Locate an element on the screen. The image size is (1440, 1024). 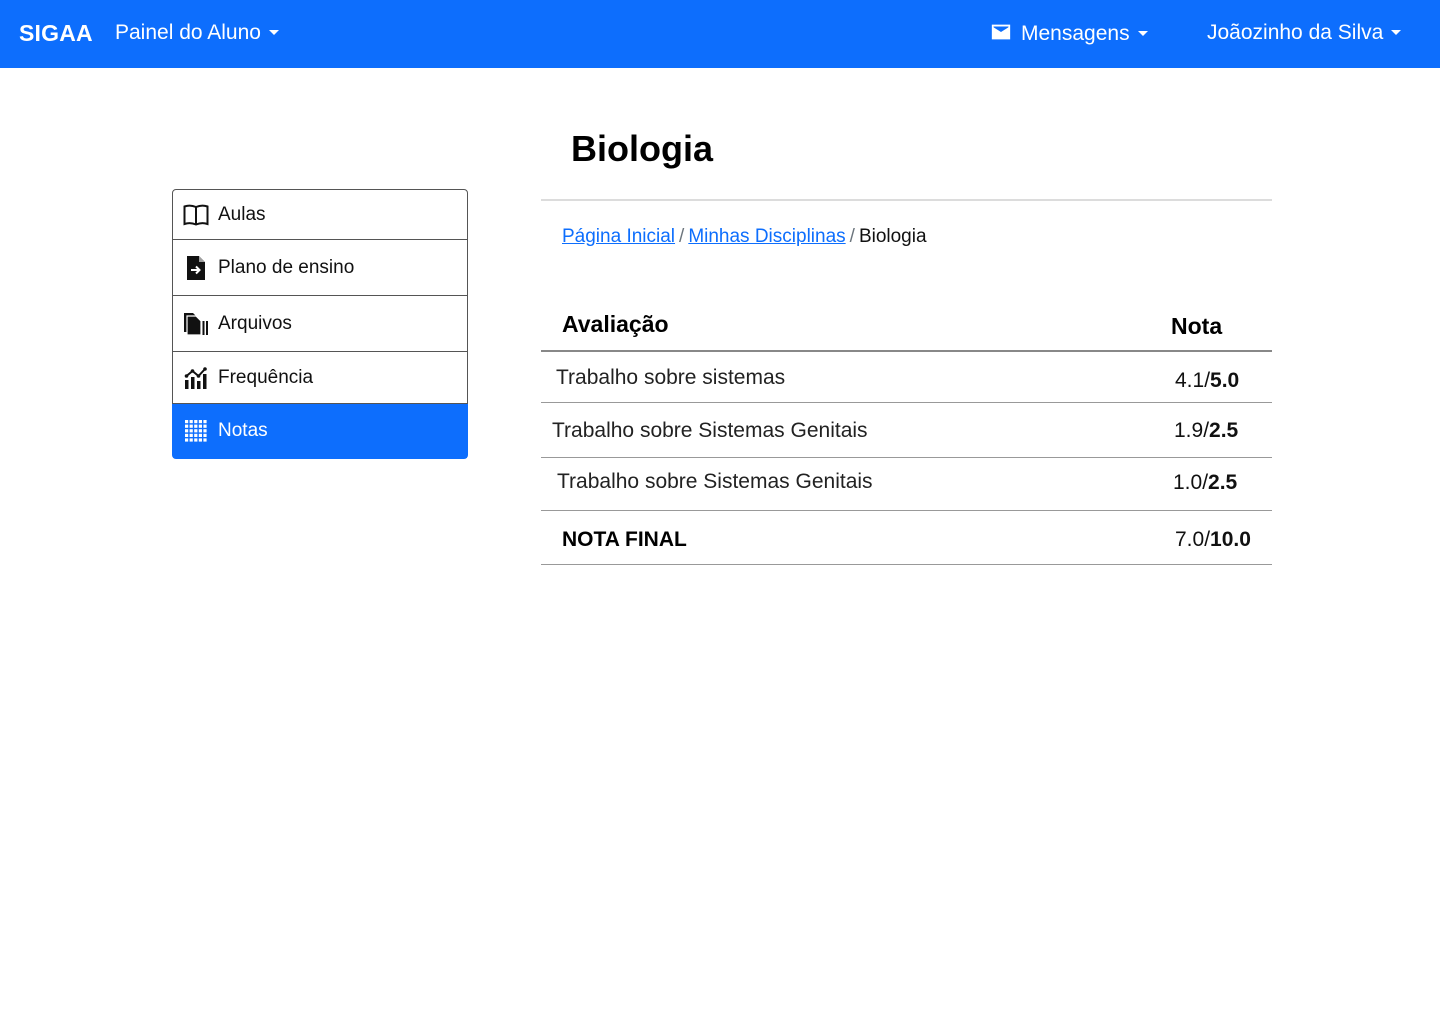
grade-max: 10.0 is located at coordinates (1230, 539).